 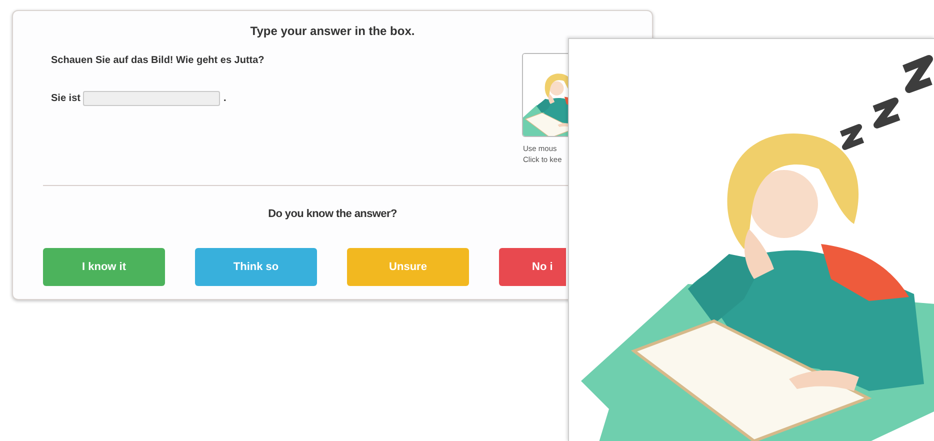 I want to click on question-text: Schauen Sie auf das Bild! Wie geht es Jutta?, so click(x=158, y=61).